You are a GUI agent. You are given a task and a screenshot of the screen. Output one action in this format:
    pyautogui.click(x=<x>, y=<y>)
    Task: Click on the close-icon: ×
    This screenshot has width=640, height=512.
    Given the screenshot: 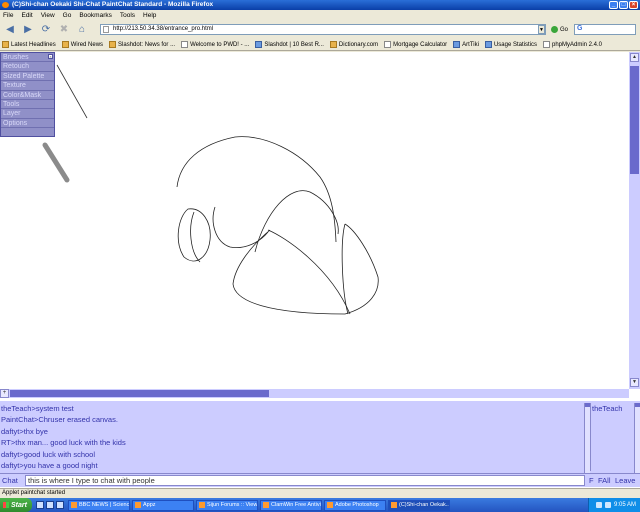 What is the action you would take?
    pyautogui.click(x=50, y=56)
    